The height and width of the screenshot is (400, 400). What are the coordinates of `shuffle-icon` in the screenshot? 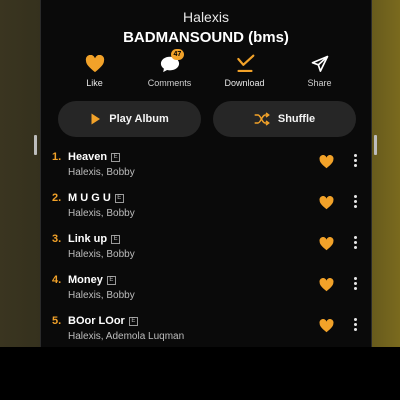 It's located at (262, 119).